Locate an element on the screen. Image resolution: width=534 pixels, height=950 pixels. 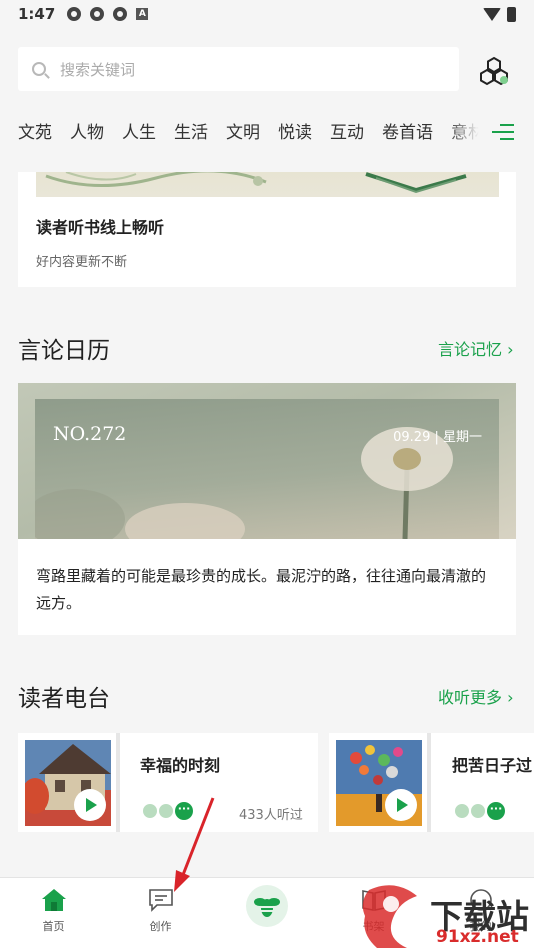
calendar-date: 09.29 | 星期一 is located at coordinates (437, 437).